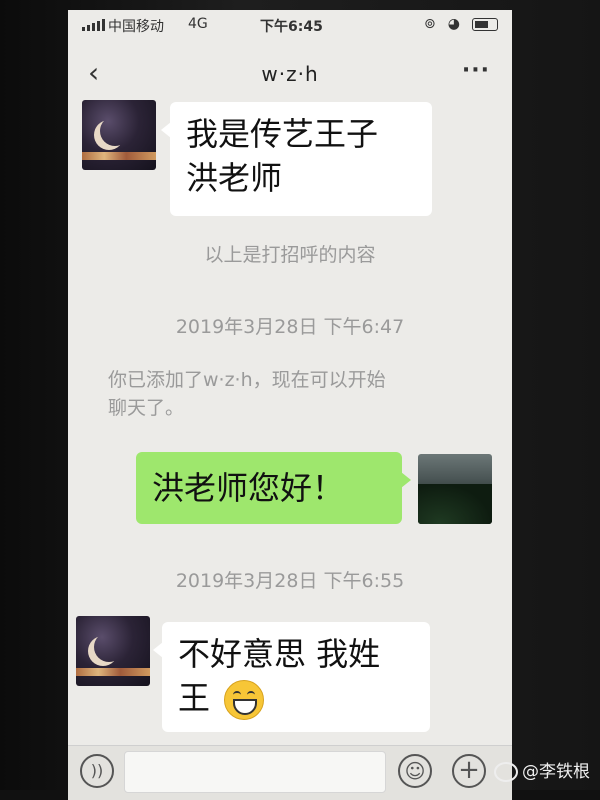  Describe the element at coordinates (248, 488) in the screenshot. I see `message-text: 洪老师您好！` at that location.